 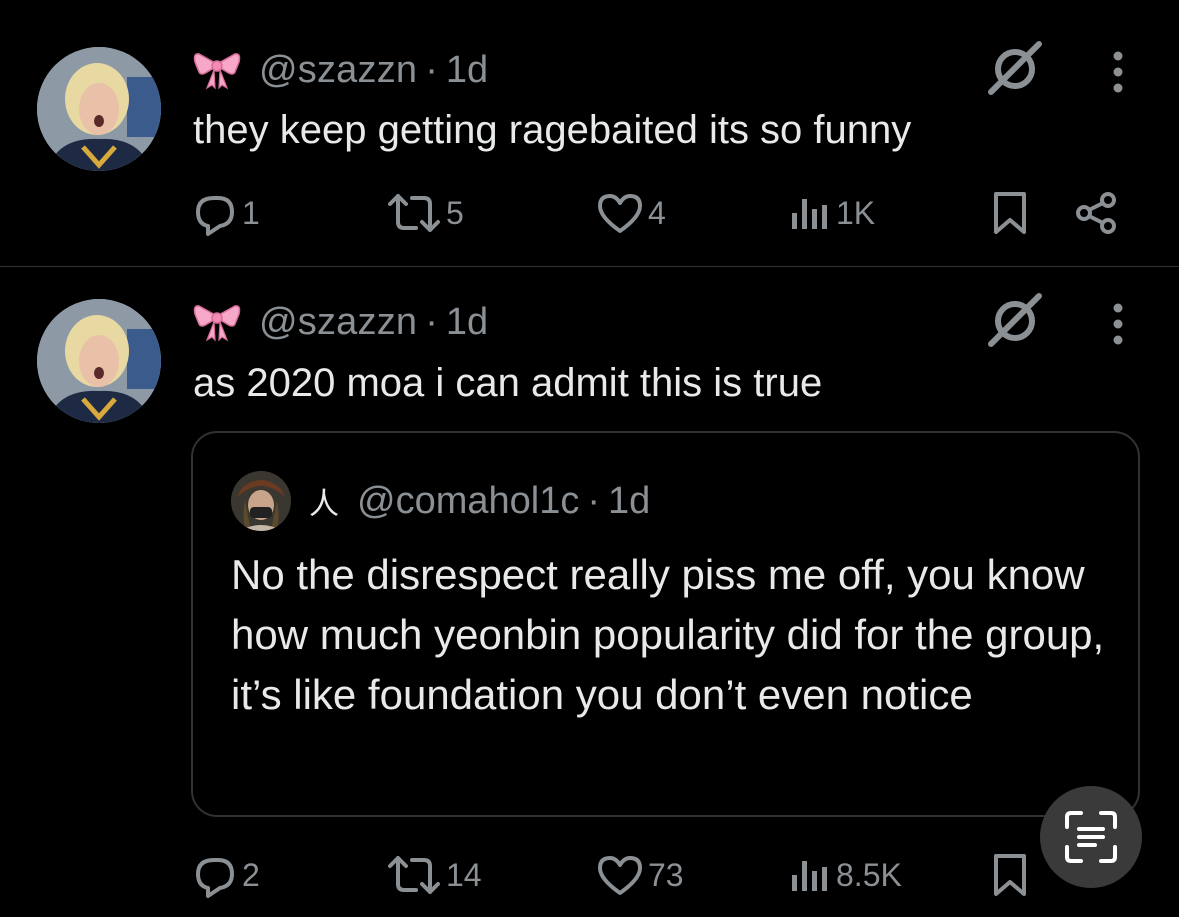 What do you see at coordinates (629, 501) in the screenshot?
I see `quoted-timestamp: 1d` at bounding box center [629, 501].